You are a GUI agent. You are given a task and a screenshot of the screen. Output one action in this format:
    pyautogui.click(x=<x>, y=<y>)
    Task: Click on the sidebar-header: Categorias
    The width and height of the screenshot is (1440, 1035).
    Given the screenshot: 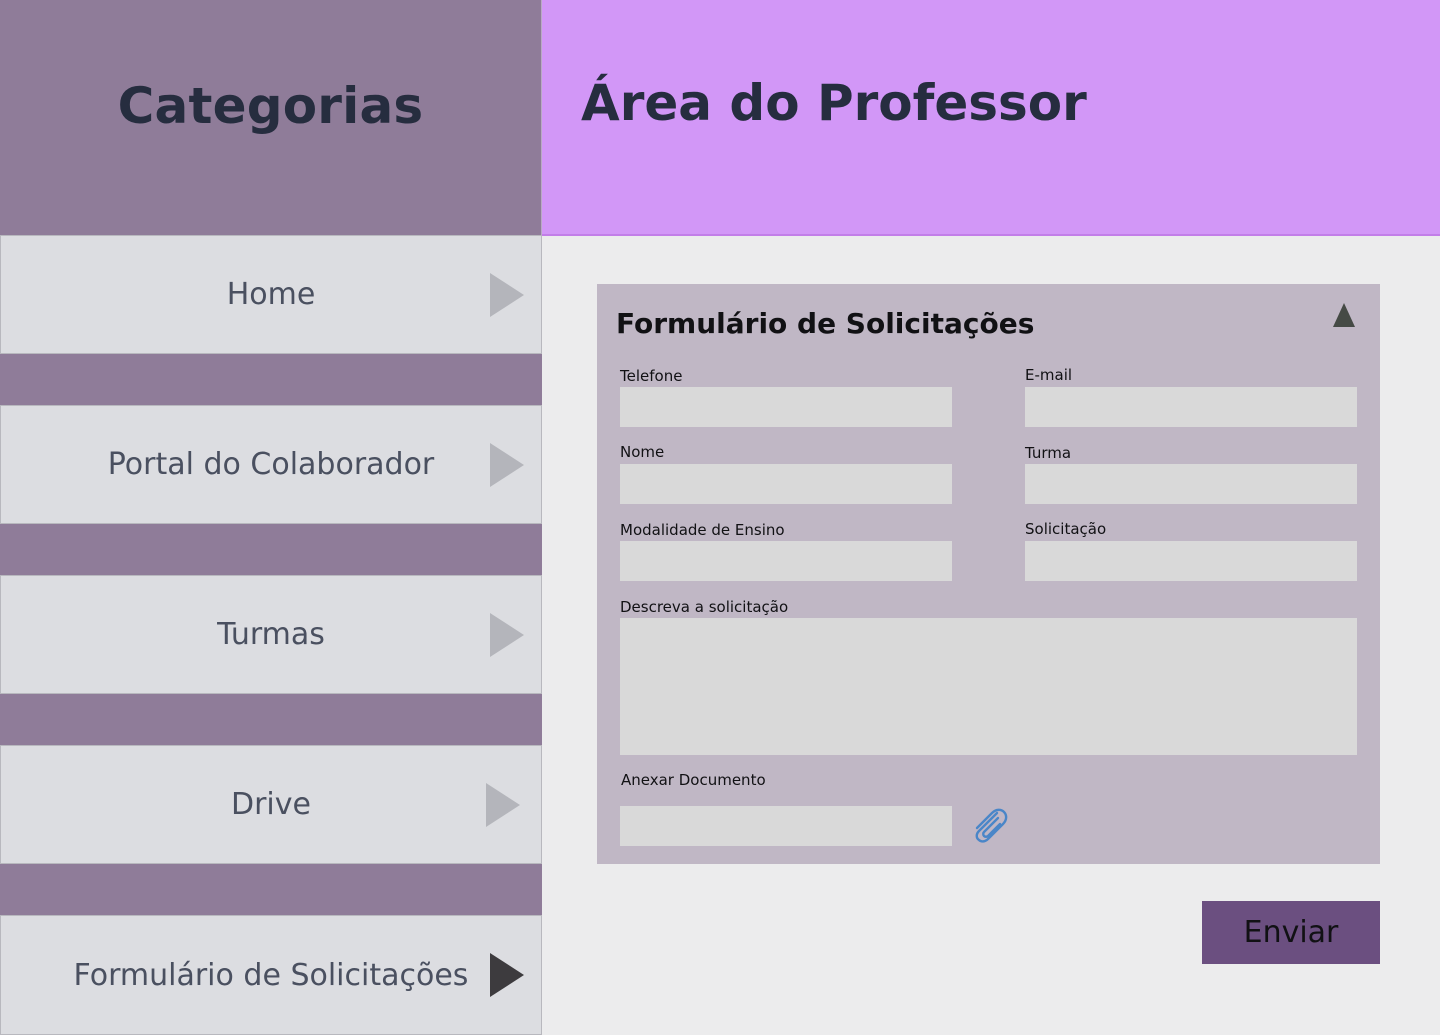 What is the action you would take?
    pyautogui.click(x=271, y=117)
    